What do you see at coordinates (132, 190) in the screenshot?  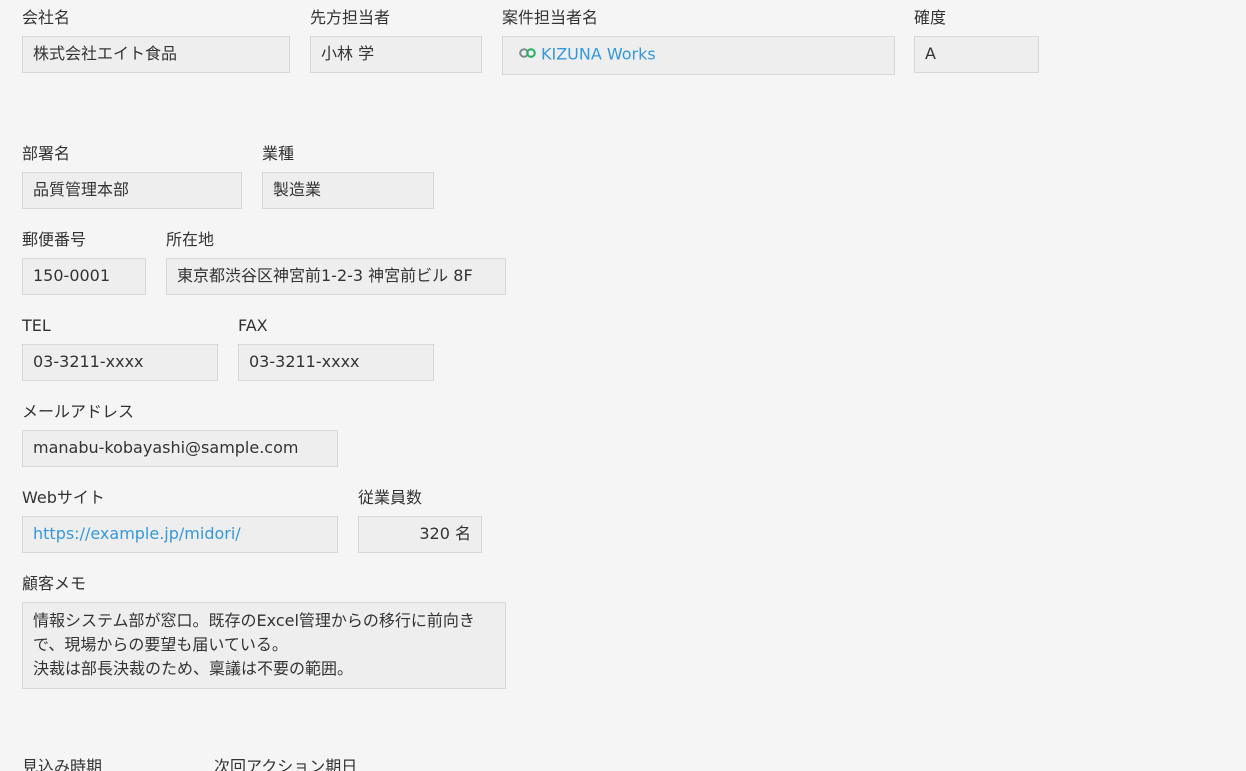 I see `department-value: 品質管理本部` at bounding box center [132, 190].